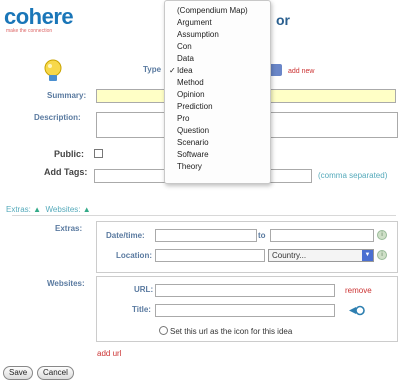  Describe the element at coordinates (66, 283) in the screenshot. I see `websites-label: Websites:` at that location.